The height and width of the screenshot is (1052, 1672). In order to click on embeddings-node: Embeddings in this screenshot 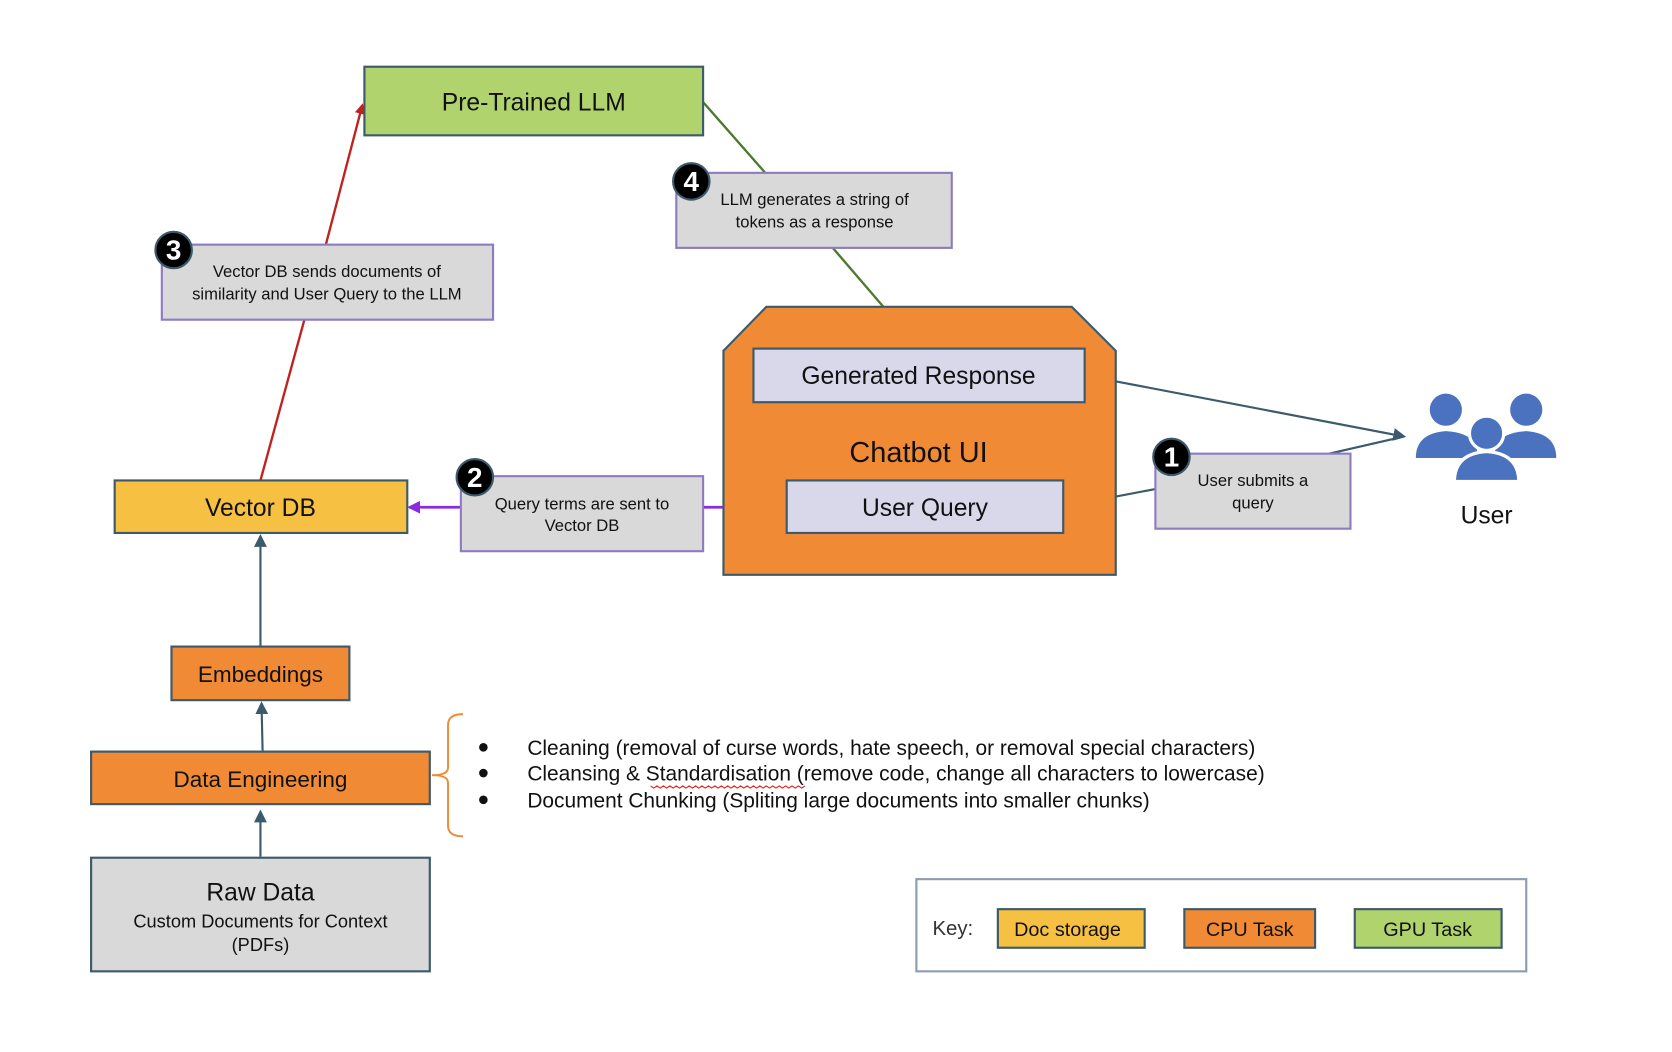, I will do `click(260, 673)`.